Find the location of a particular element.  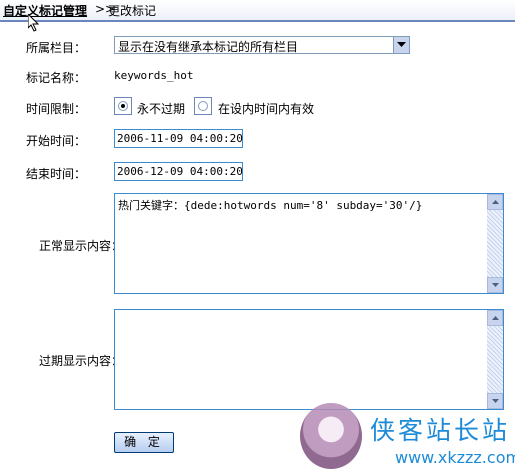

chevron-down-icon is located at coordinates (401, 44).